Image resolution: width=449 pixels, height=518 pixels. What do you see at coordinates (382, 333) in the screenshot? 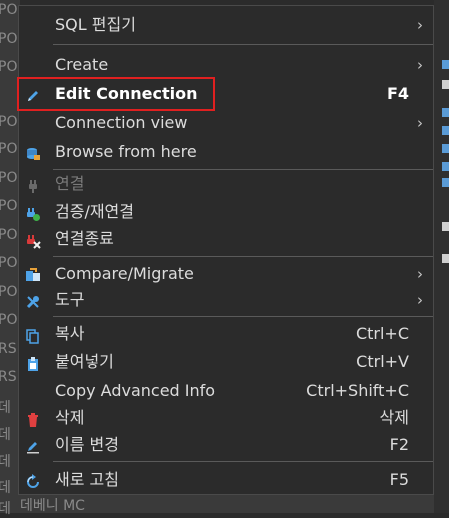
I see `menu-item-shortcut: Ctrl+C` at bounding box center [382, 333].